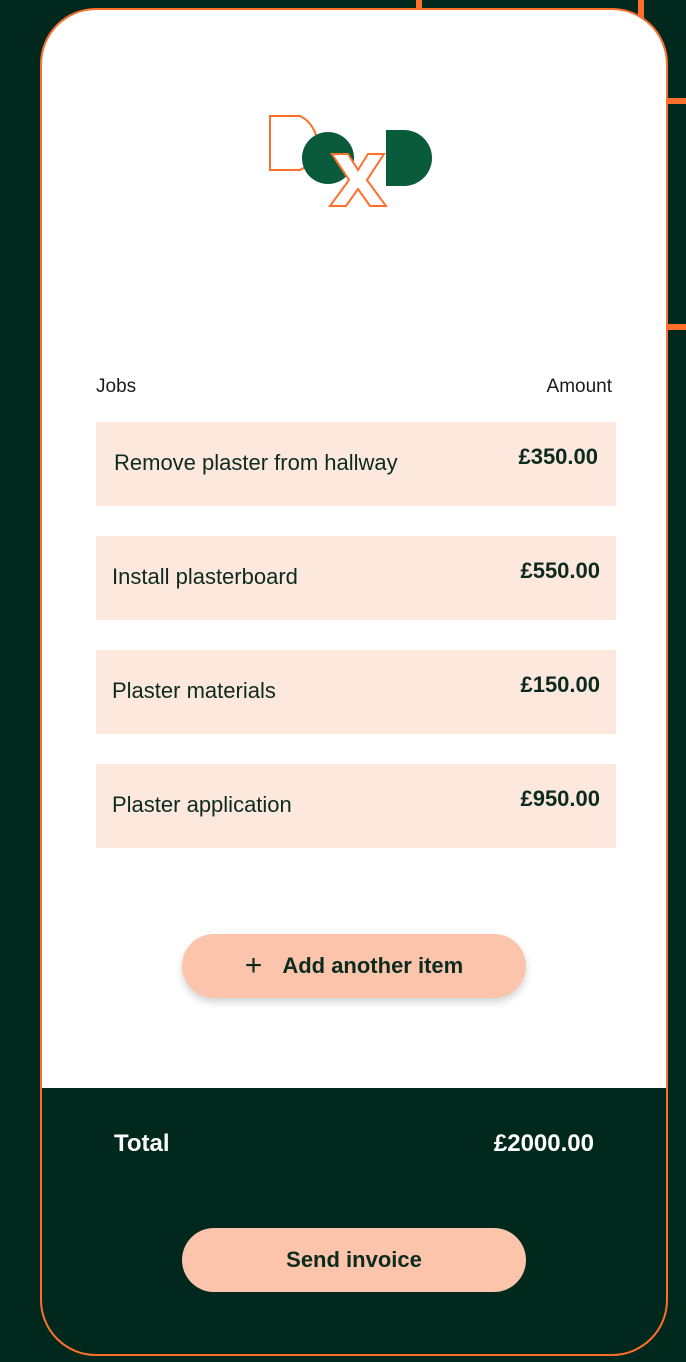 Image resolution: width=686 pixels, height=1362 pixels. What do you see at coordinates (194, 690) in the screenshot?
I see `job-name: Plaster materials` at bounding box center [194, 690].